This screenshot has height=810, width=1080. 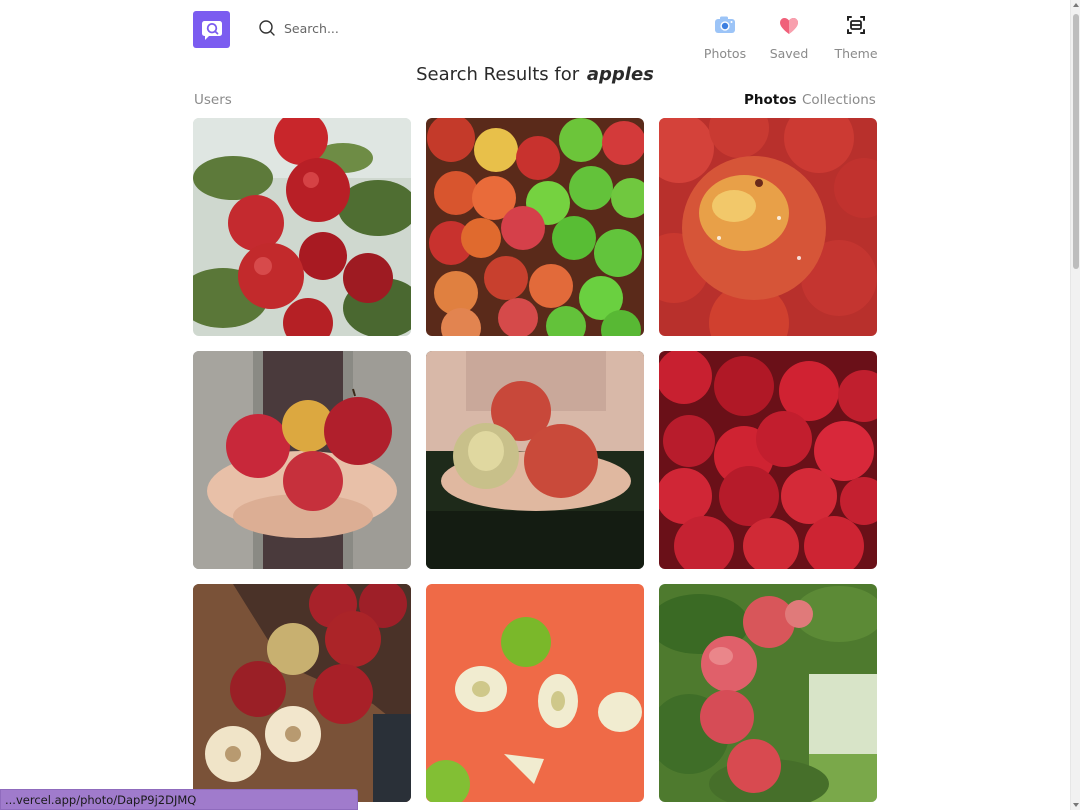 I want to click on tab-users: Users, so click(x=213, y=100).